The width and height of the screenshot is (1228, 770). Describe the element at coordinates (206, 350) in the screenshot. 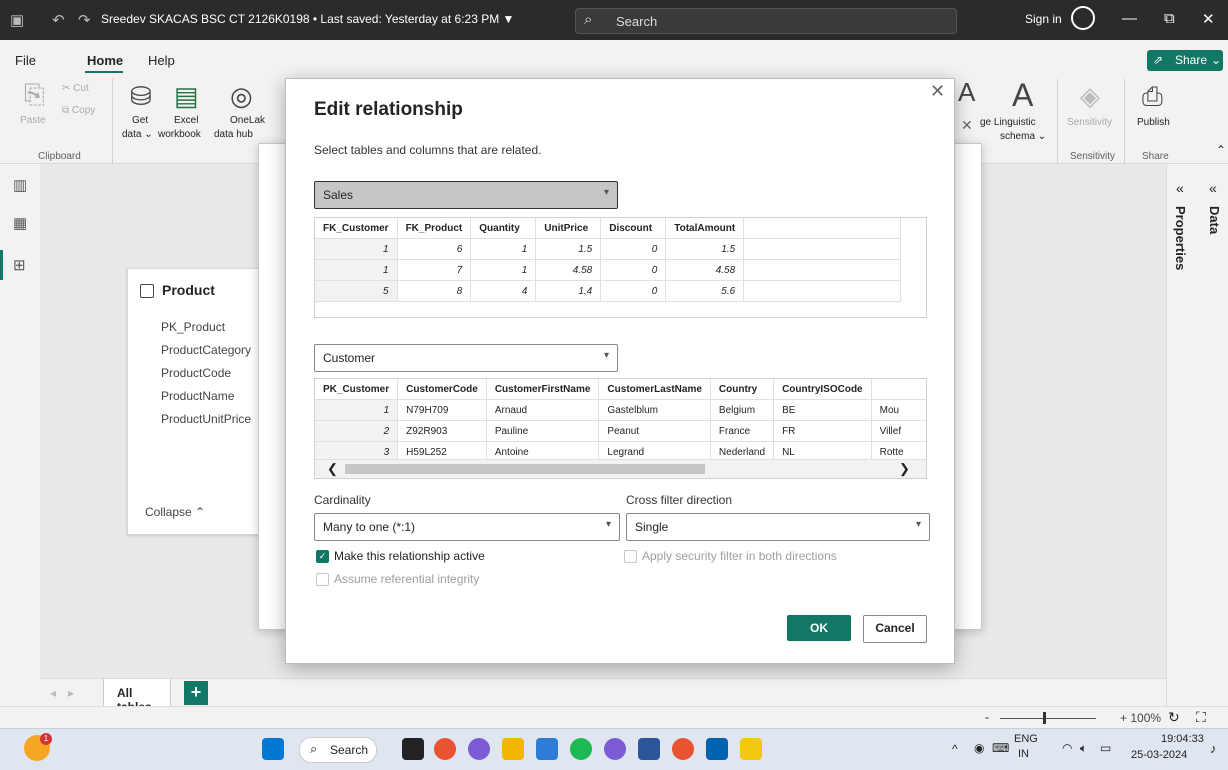

I see `field-item: ProductCategory` at that location.